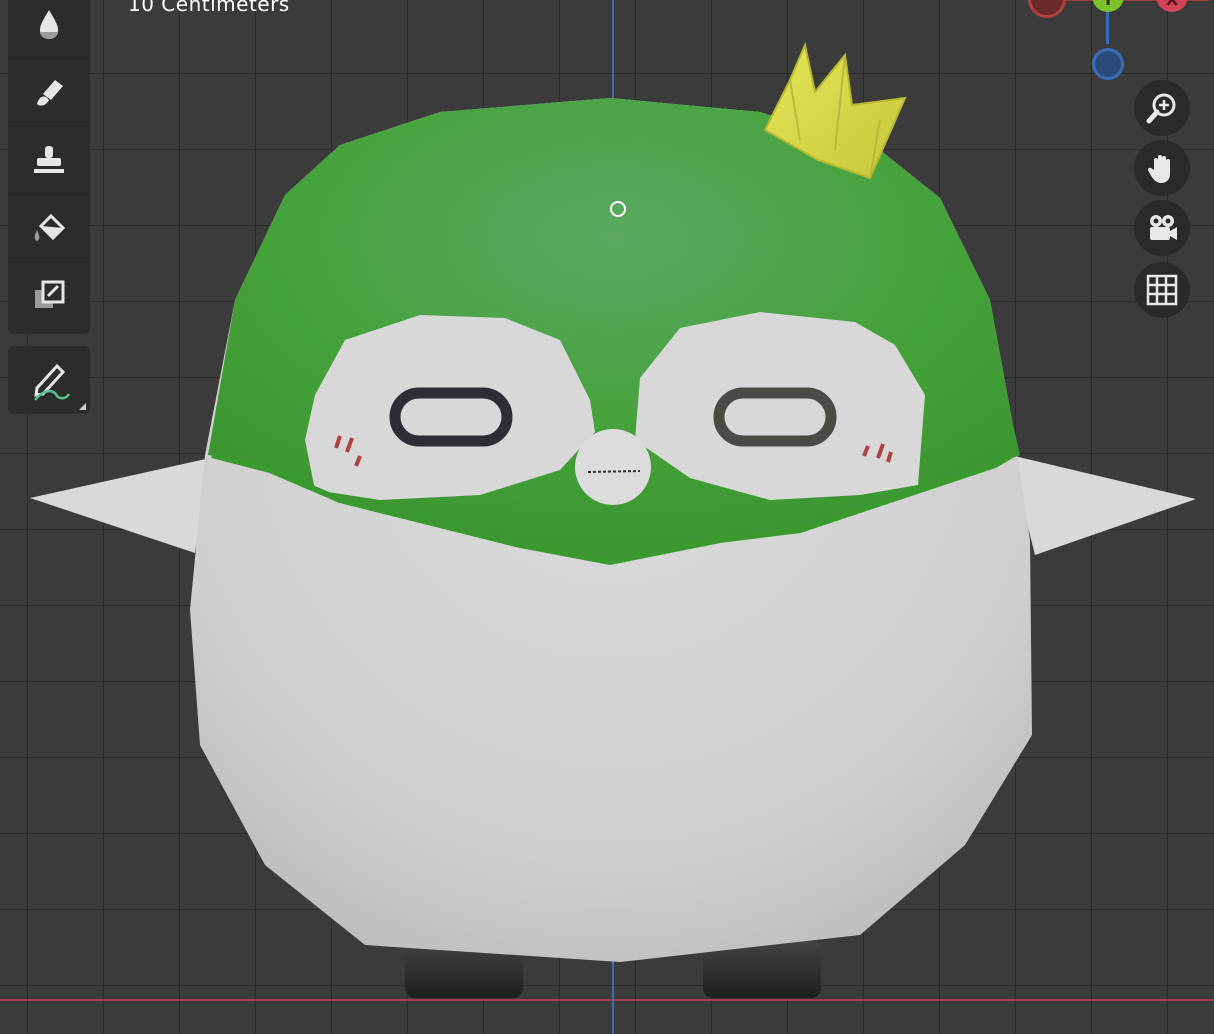 This screenshot has width=1214, height=1034. What do you see at coordinates (1158, 169) in the screenshot?
I see `hand-icon` at bounding box center [1158, 169].